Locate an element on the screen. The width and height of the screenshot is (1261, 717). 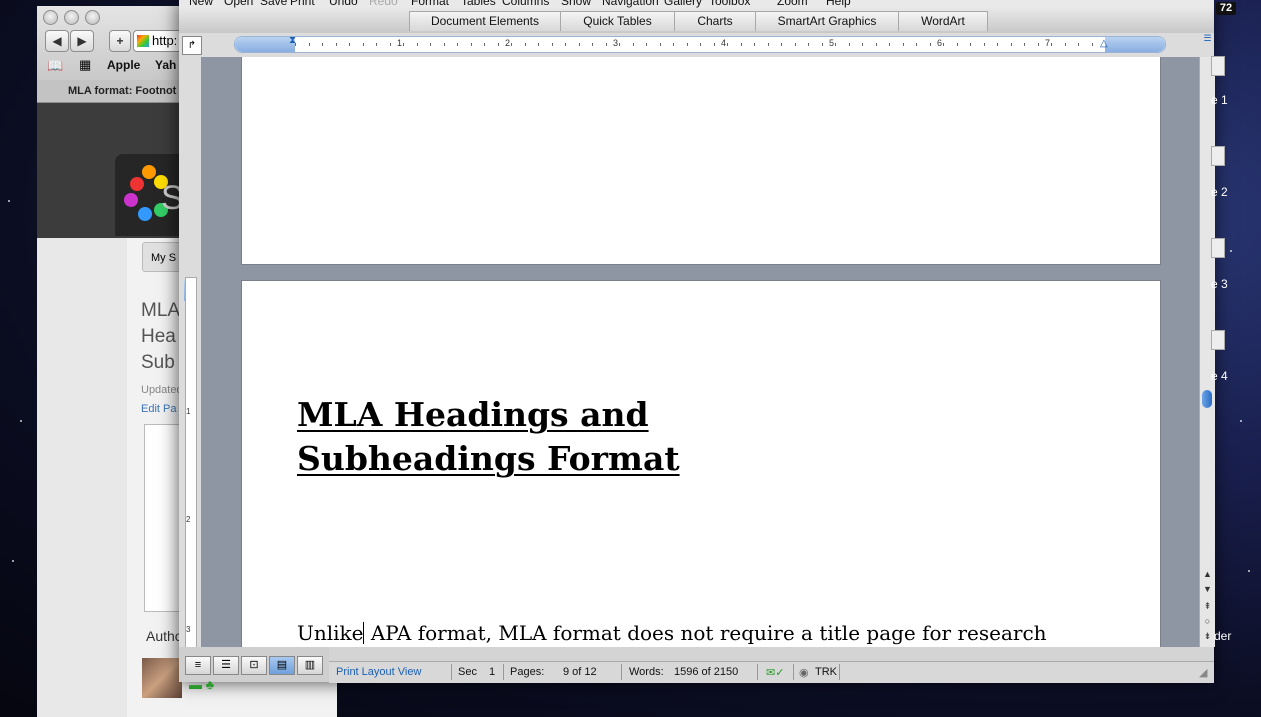
toolbox-button: Toolbox is located at coordinates (729, 4).